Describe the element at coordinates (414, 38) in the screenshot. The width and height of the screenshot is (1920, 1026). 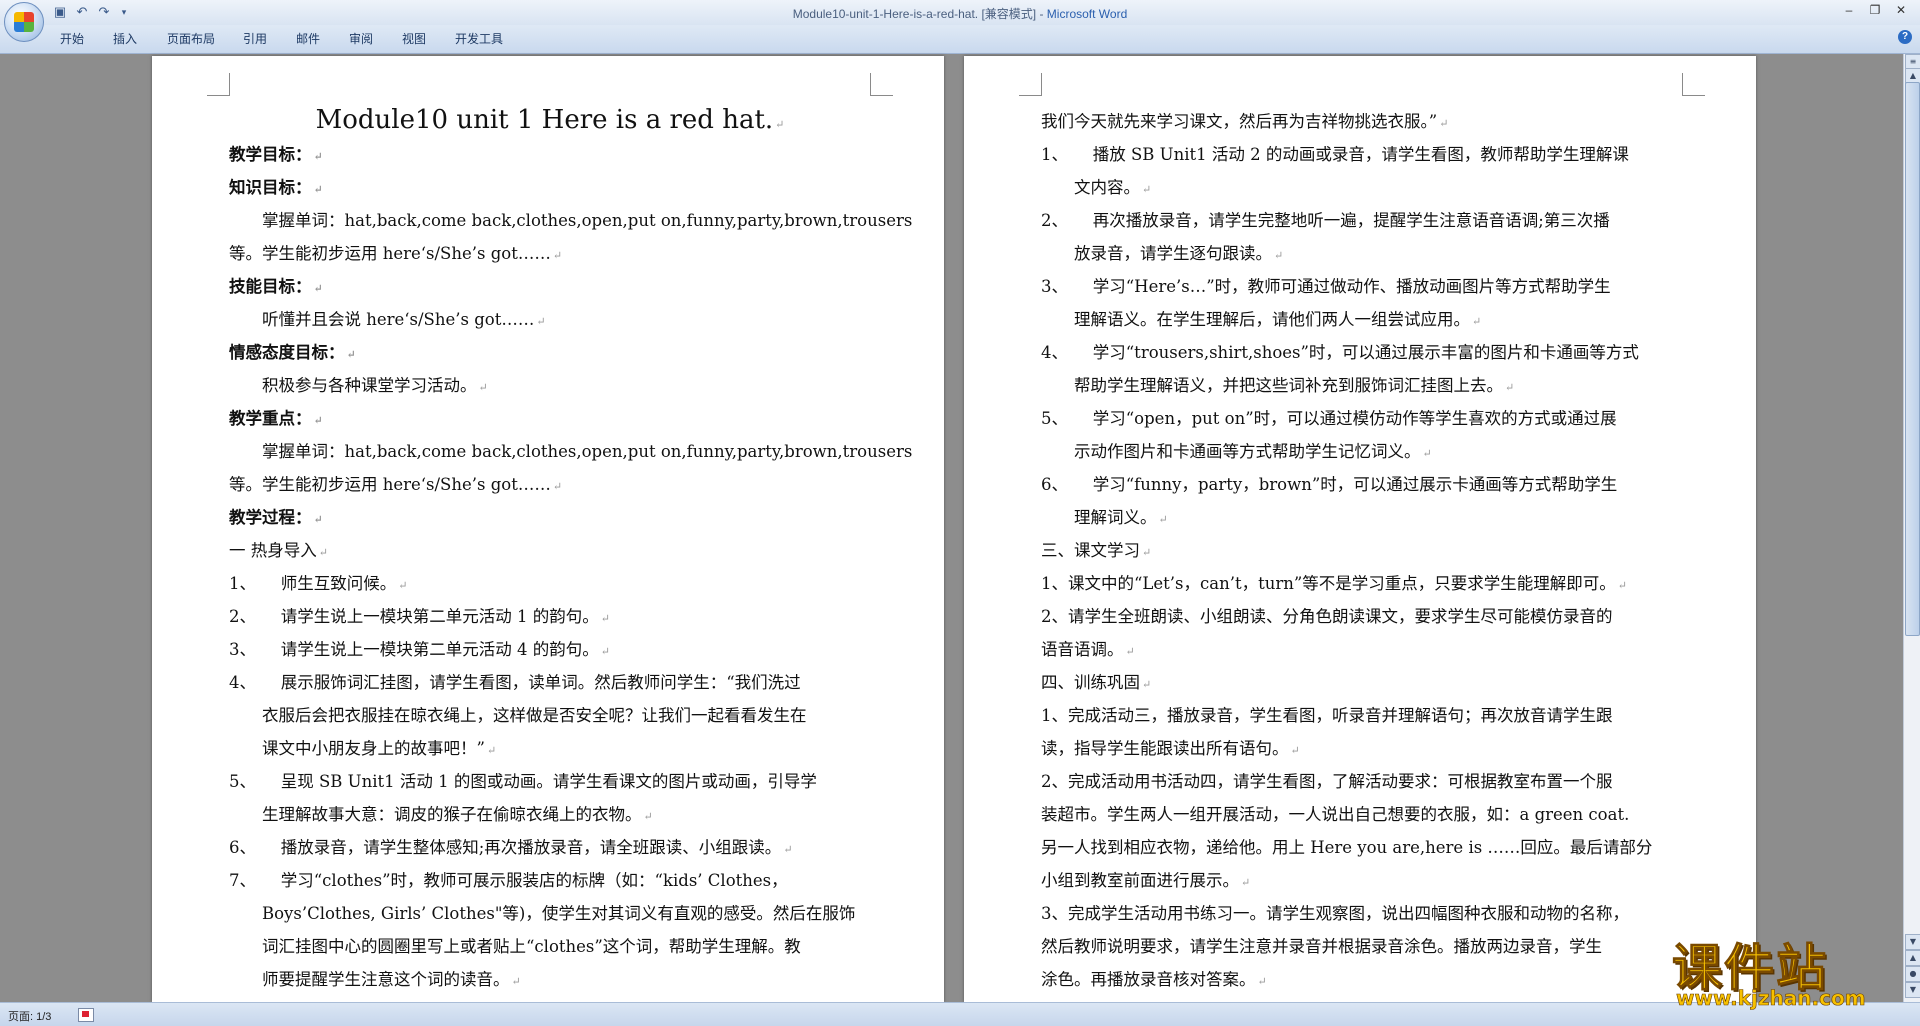
I see `tab-view: 视图` at that location.